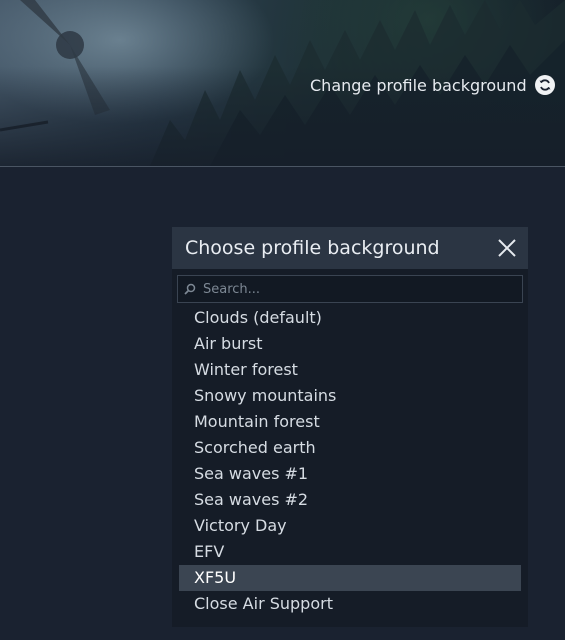  I want to click on background-option: Sea waves #1, so click(350, 474).